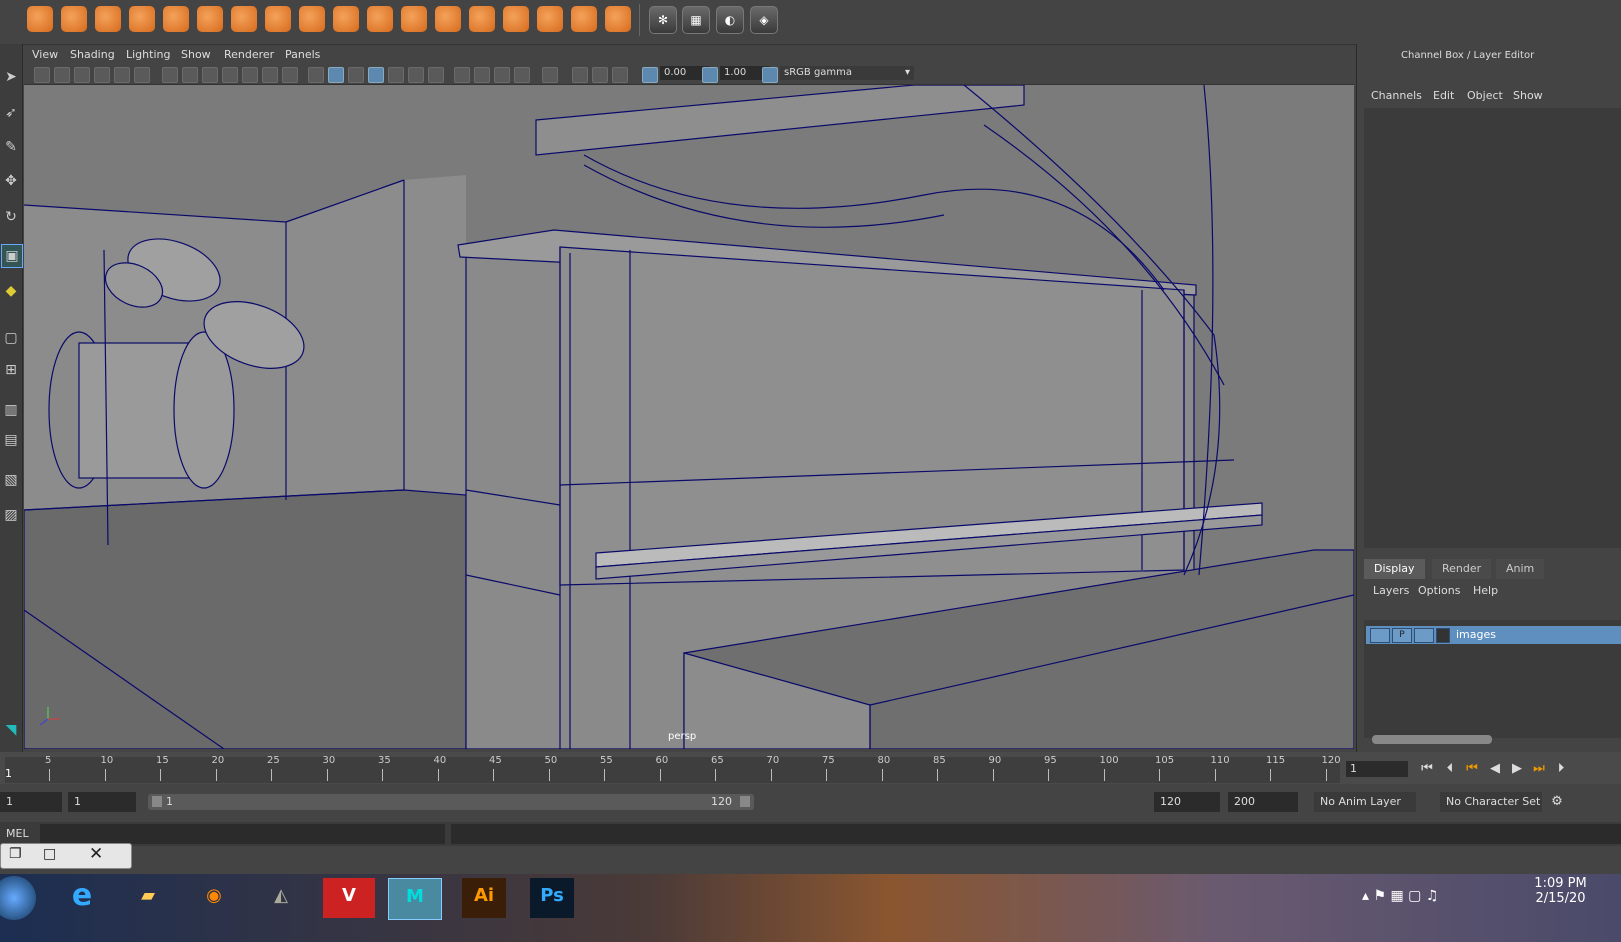 Image resolution: width=1621 pixels, height=942 pixels. What do you see at coordinates (82, 75) in the screenshot?
I see `bookmark-icon` at bounding box center [82, 75].